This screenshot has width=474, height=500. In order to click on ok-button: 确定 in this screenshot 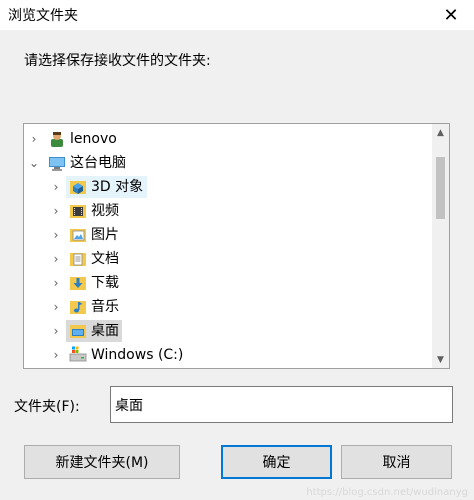, I will do `click(276, 462)`.